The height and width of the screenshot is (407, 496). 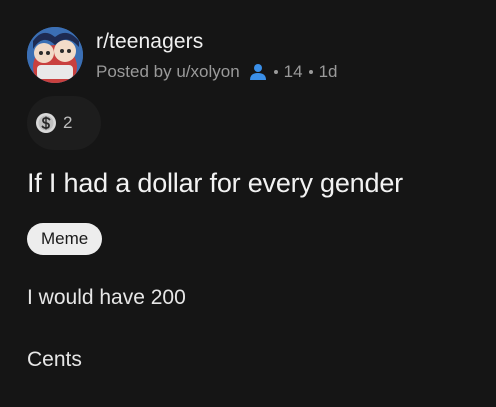 What do you see at coordinates (168, 72) in the screenshot?
I see `posted-by-username: Posted by u/xolyon` at bounding box center [168, 72].